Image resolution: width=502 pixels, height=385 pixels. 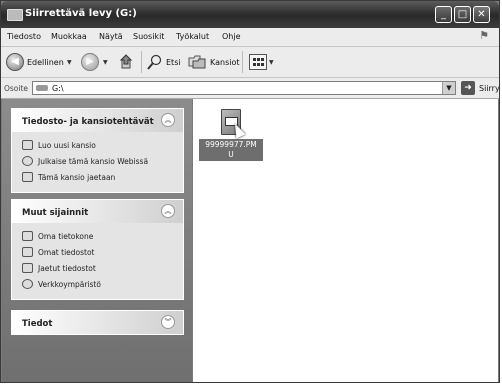 I want to click on details-panel: Tiedot ︾, so click(x=97, y=322).